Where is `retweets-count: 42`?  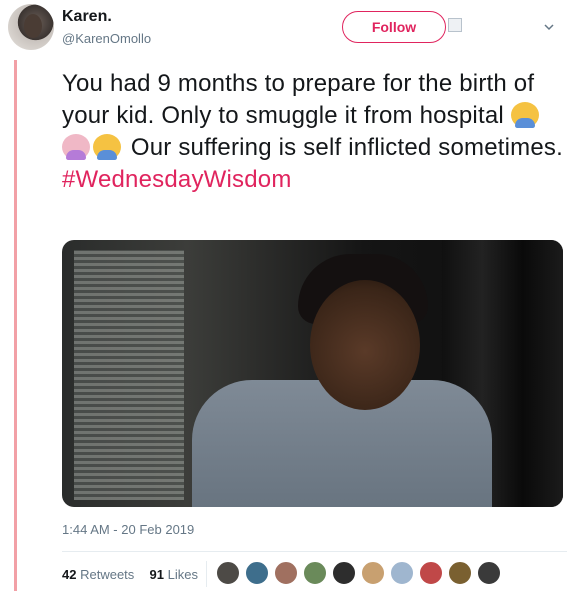
retweets-count: 42 is located at coordinates (69, 574).